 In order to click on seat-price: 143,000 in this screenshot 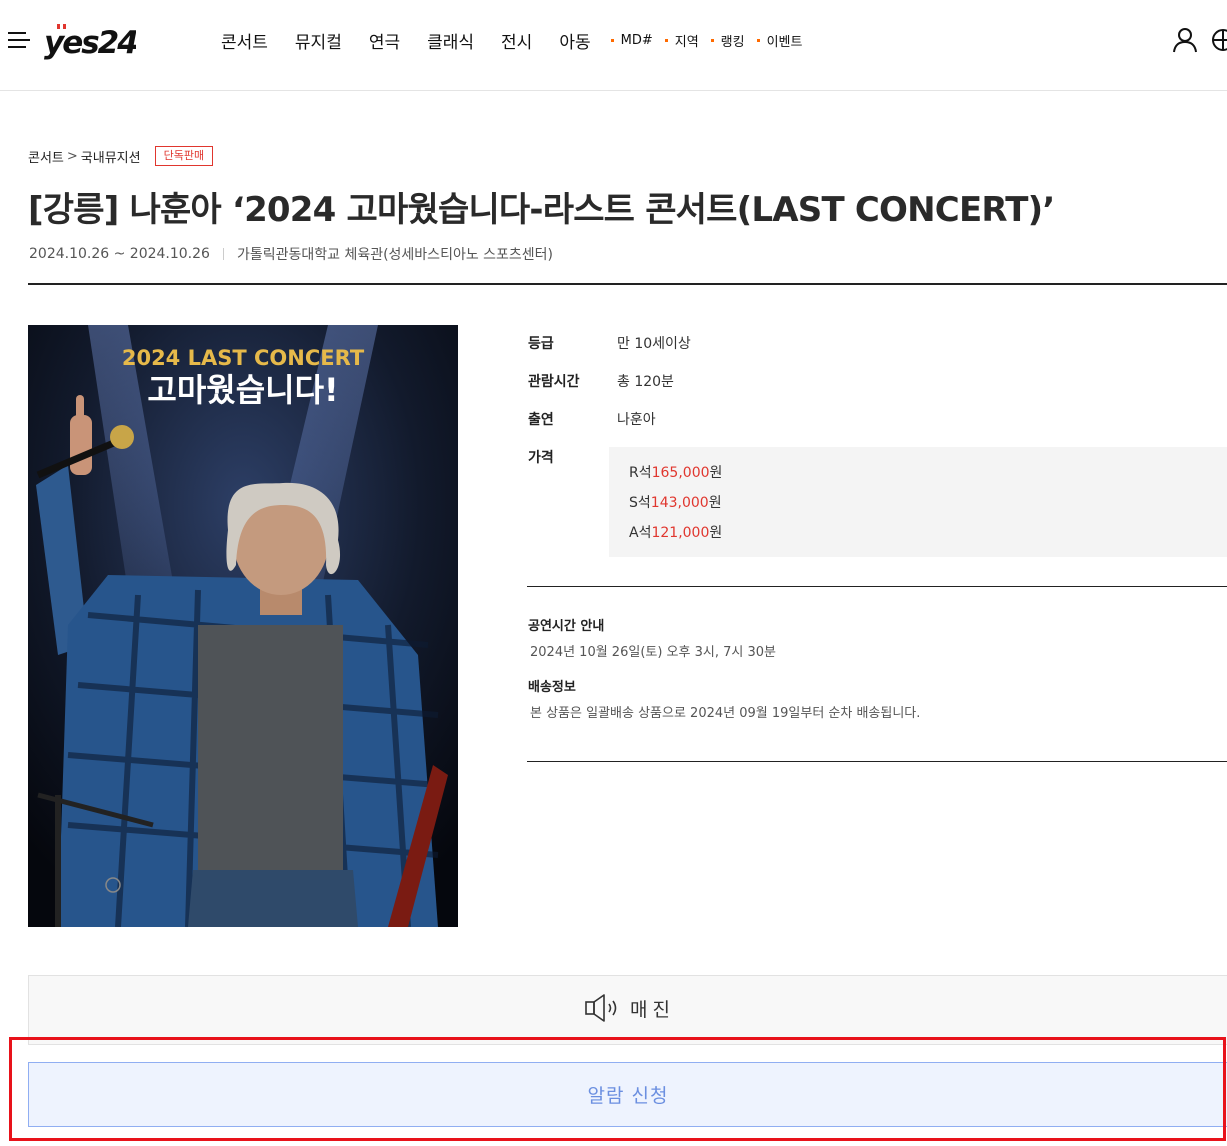, I will do `click(679, 503)`.